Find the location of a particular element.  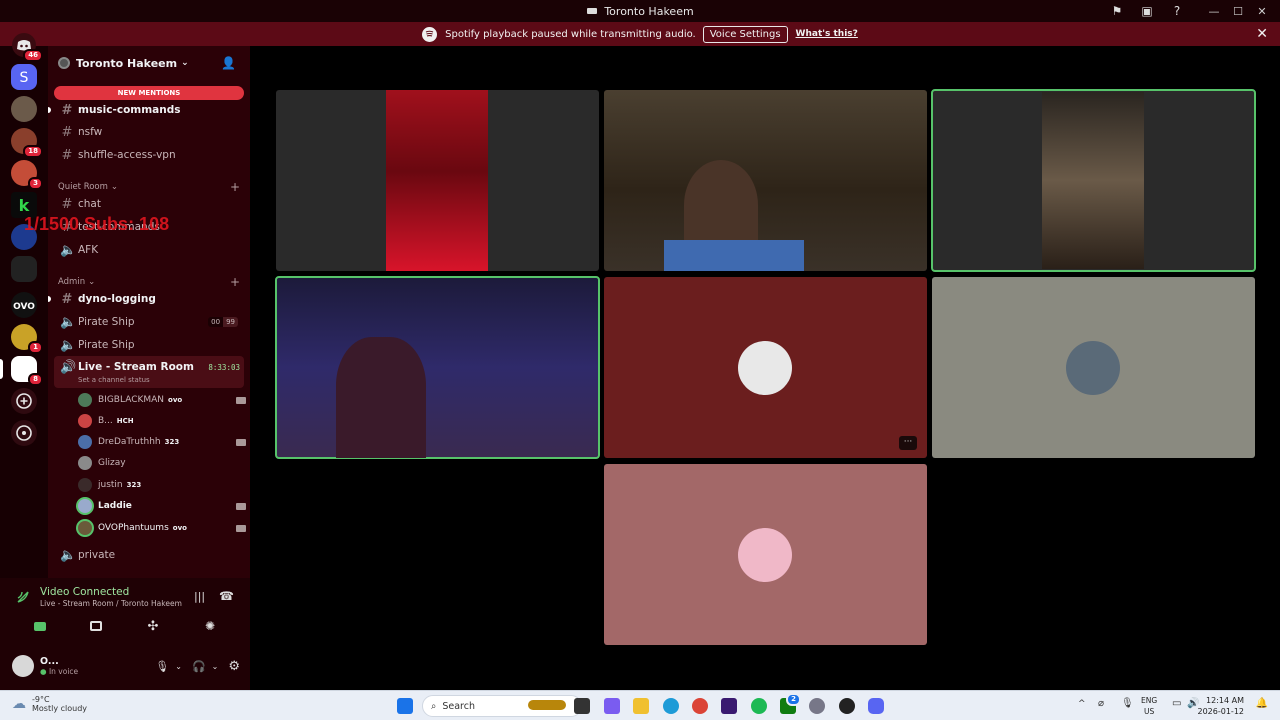

obs-icon is located at coordinates (847, 706).